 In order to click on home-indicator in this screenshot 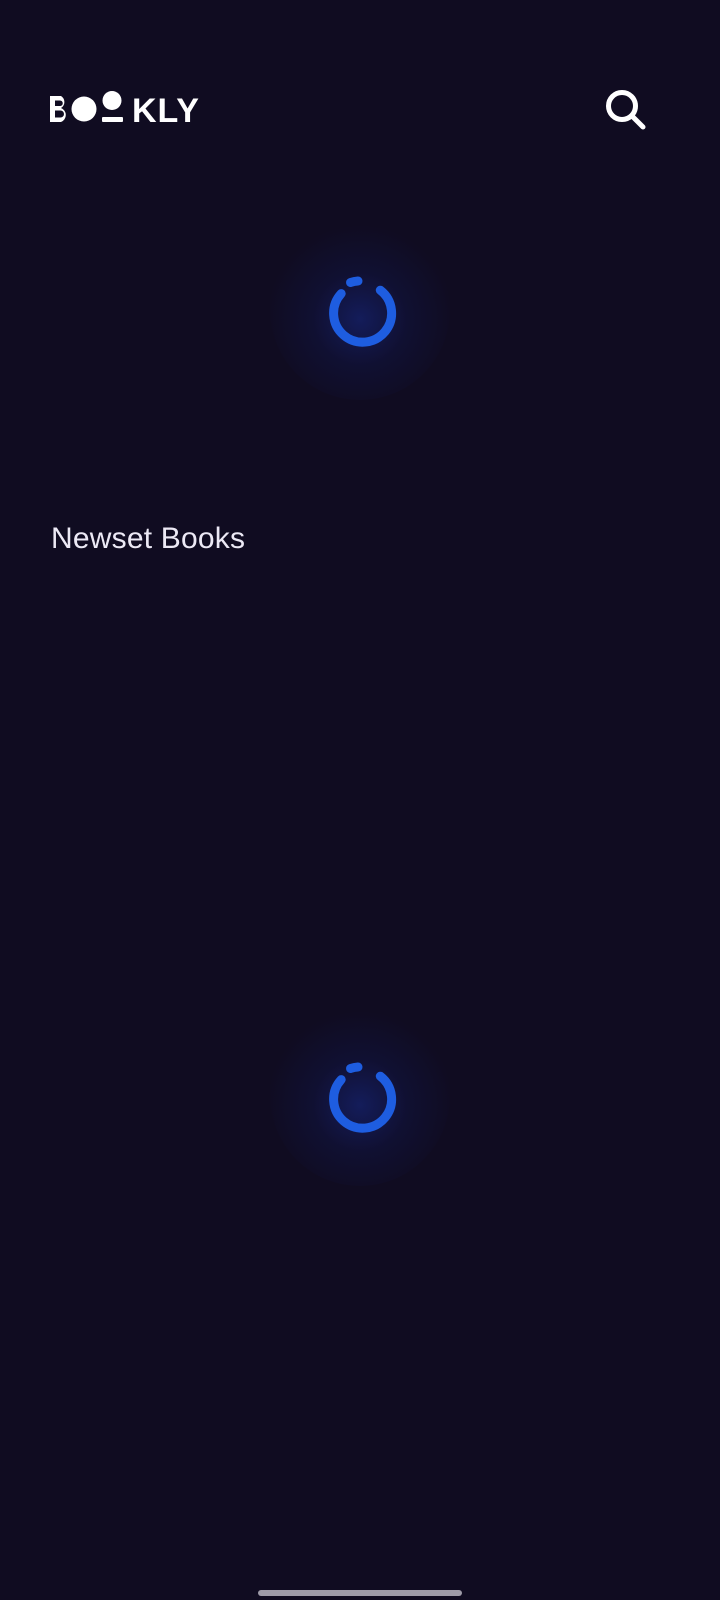, I will do `click(360, 1593)`.